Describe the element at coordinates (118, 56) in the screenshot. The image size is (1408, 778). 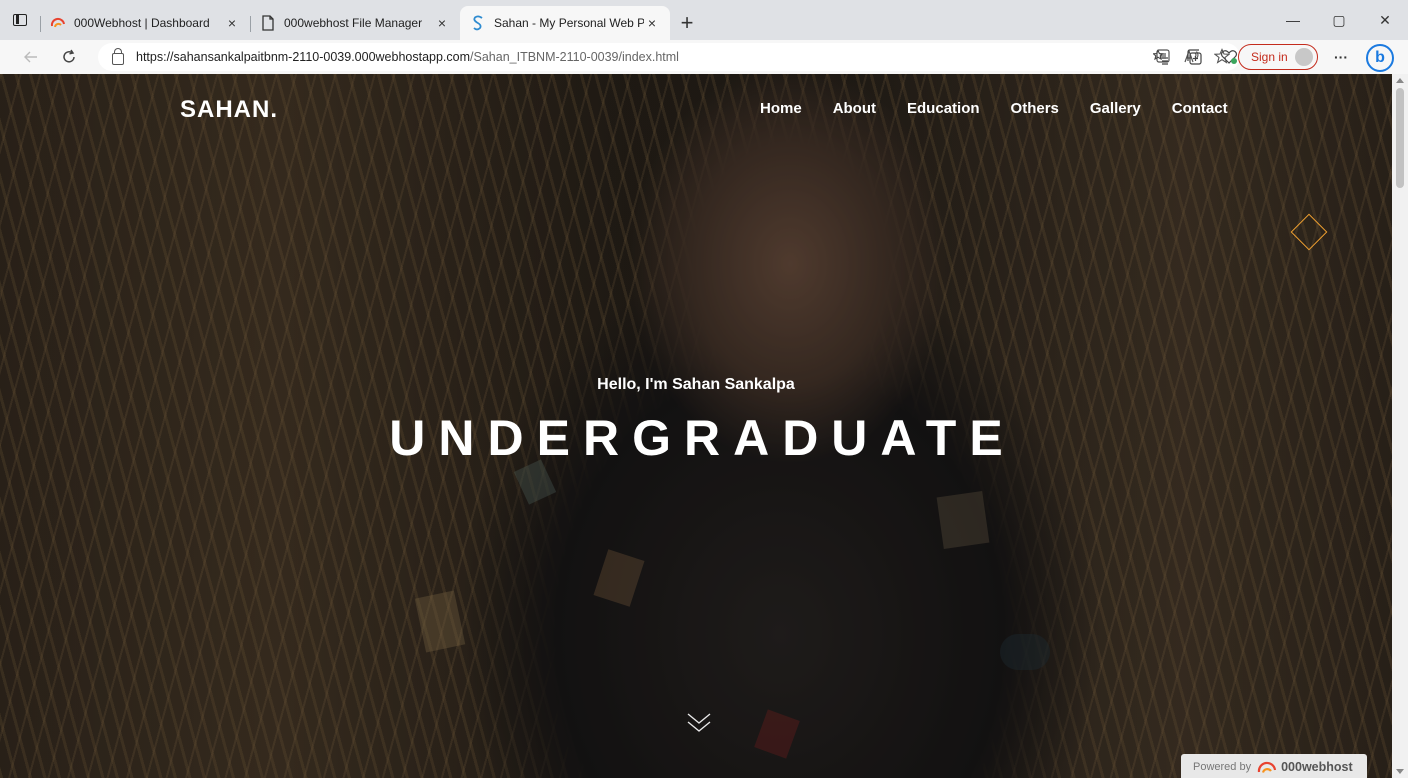
I see `lock-icon` at that location.